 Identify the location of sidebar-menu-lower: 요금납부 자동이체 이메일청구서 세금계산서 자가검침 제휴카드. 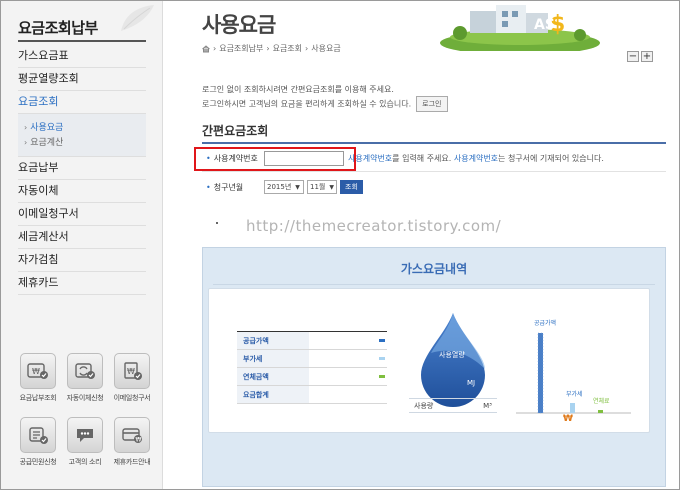
(82, 226).